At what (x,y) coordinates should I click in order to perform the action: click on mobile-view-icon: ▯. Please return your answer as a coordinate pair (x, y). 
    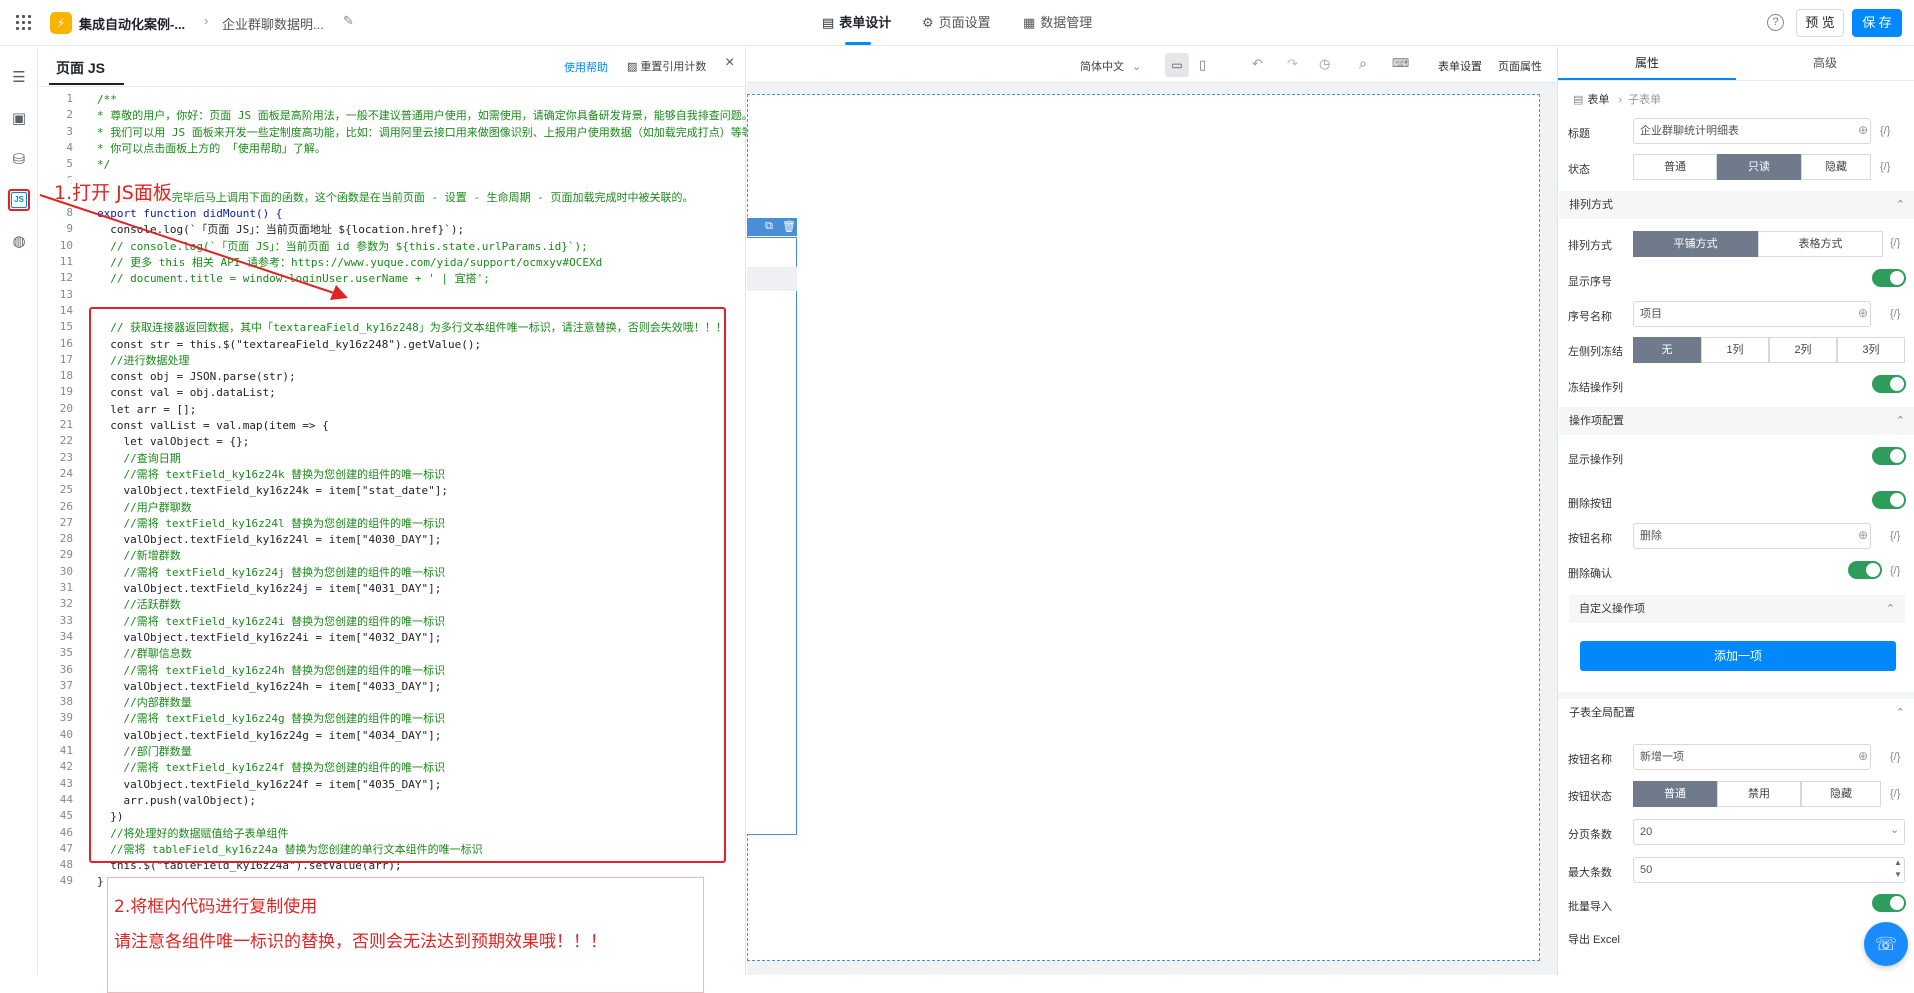
    Looking at the image, I should click on (1202, 65).